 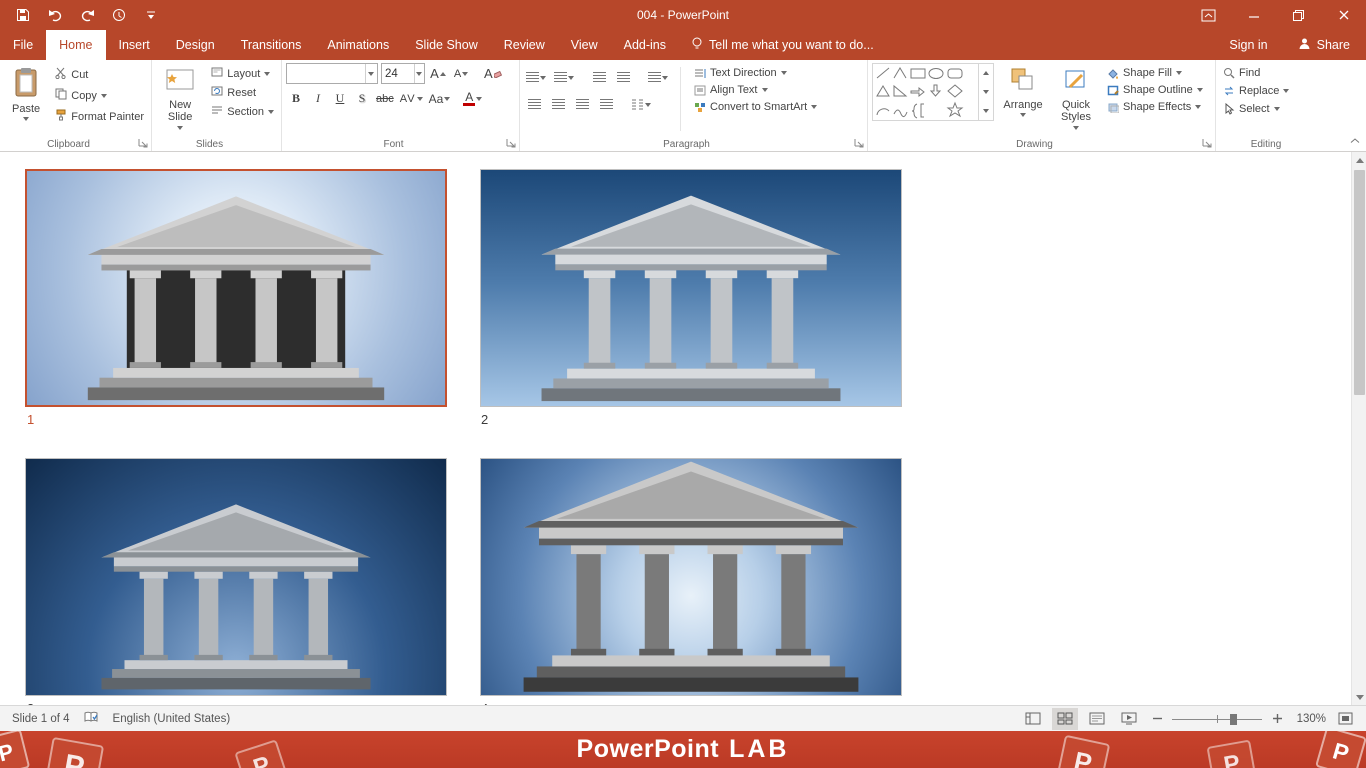 What do you see at coordinates (99, 74) in the screenshot?
I see `cut-button: Cut` at bounding box center [99, 74].